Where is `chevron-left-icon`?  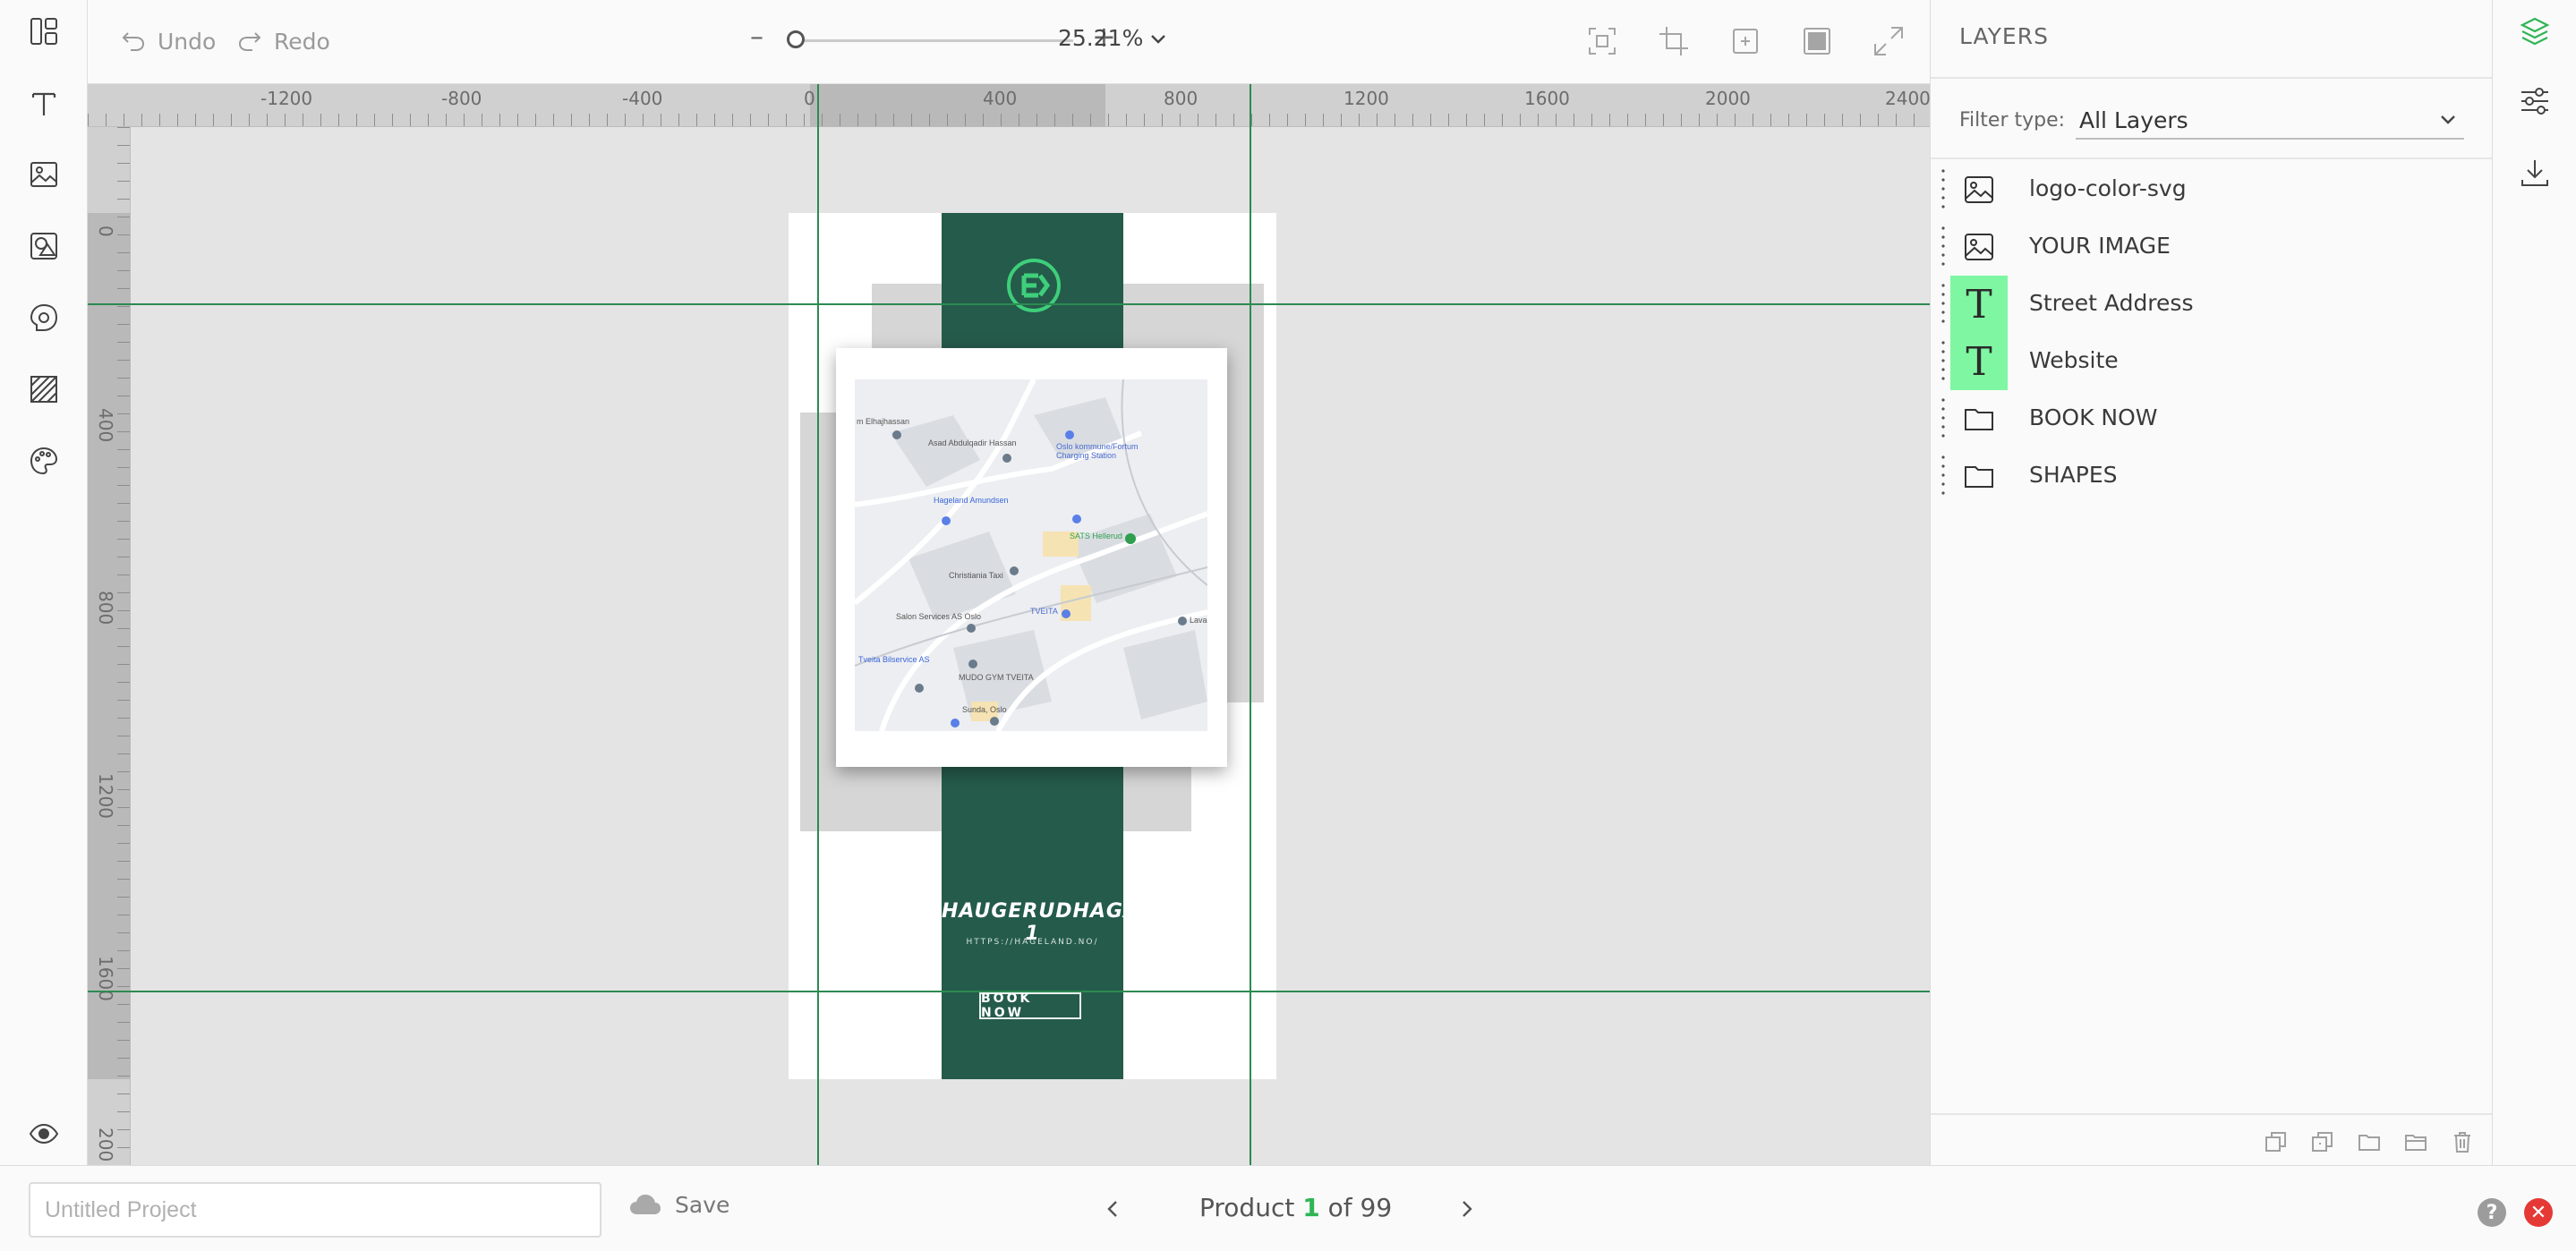 chevron-left-icon is located at coordinates (1112, 1209).